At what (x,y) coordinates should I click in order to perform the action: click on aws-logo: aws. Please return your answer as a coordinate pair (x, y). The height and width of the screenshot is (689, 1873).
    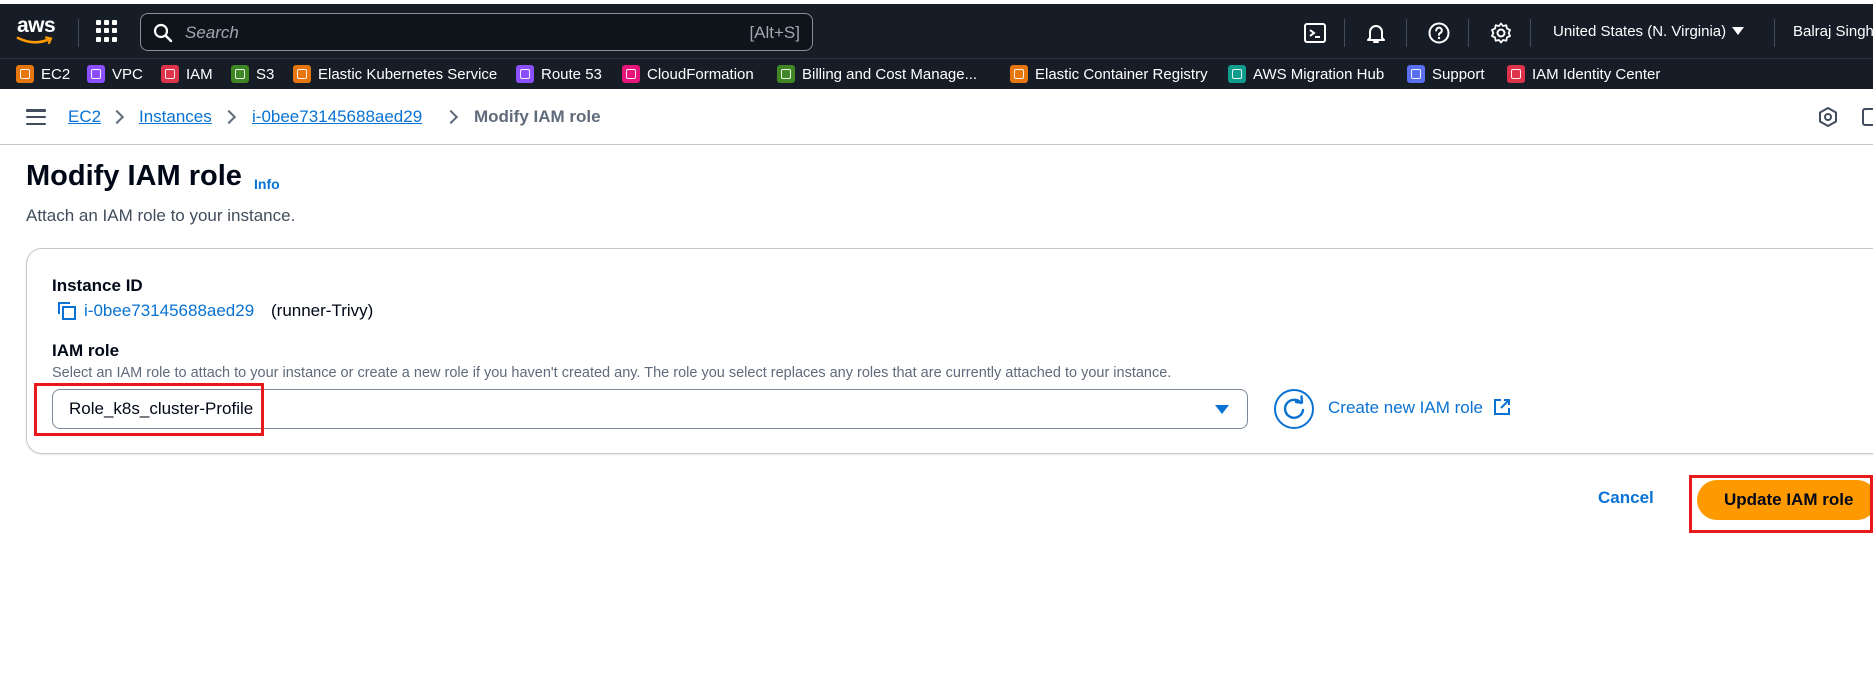
    Looking at the image, I should click on (38, 31).